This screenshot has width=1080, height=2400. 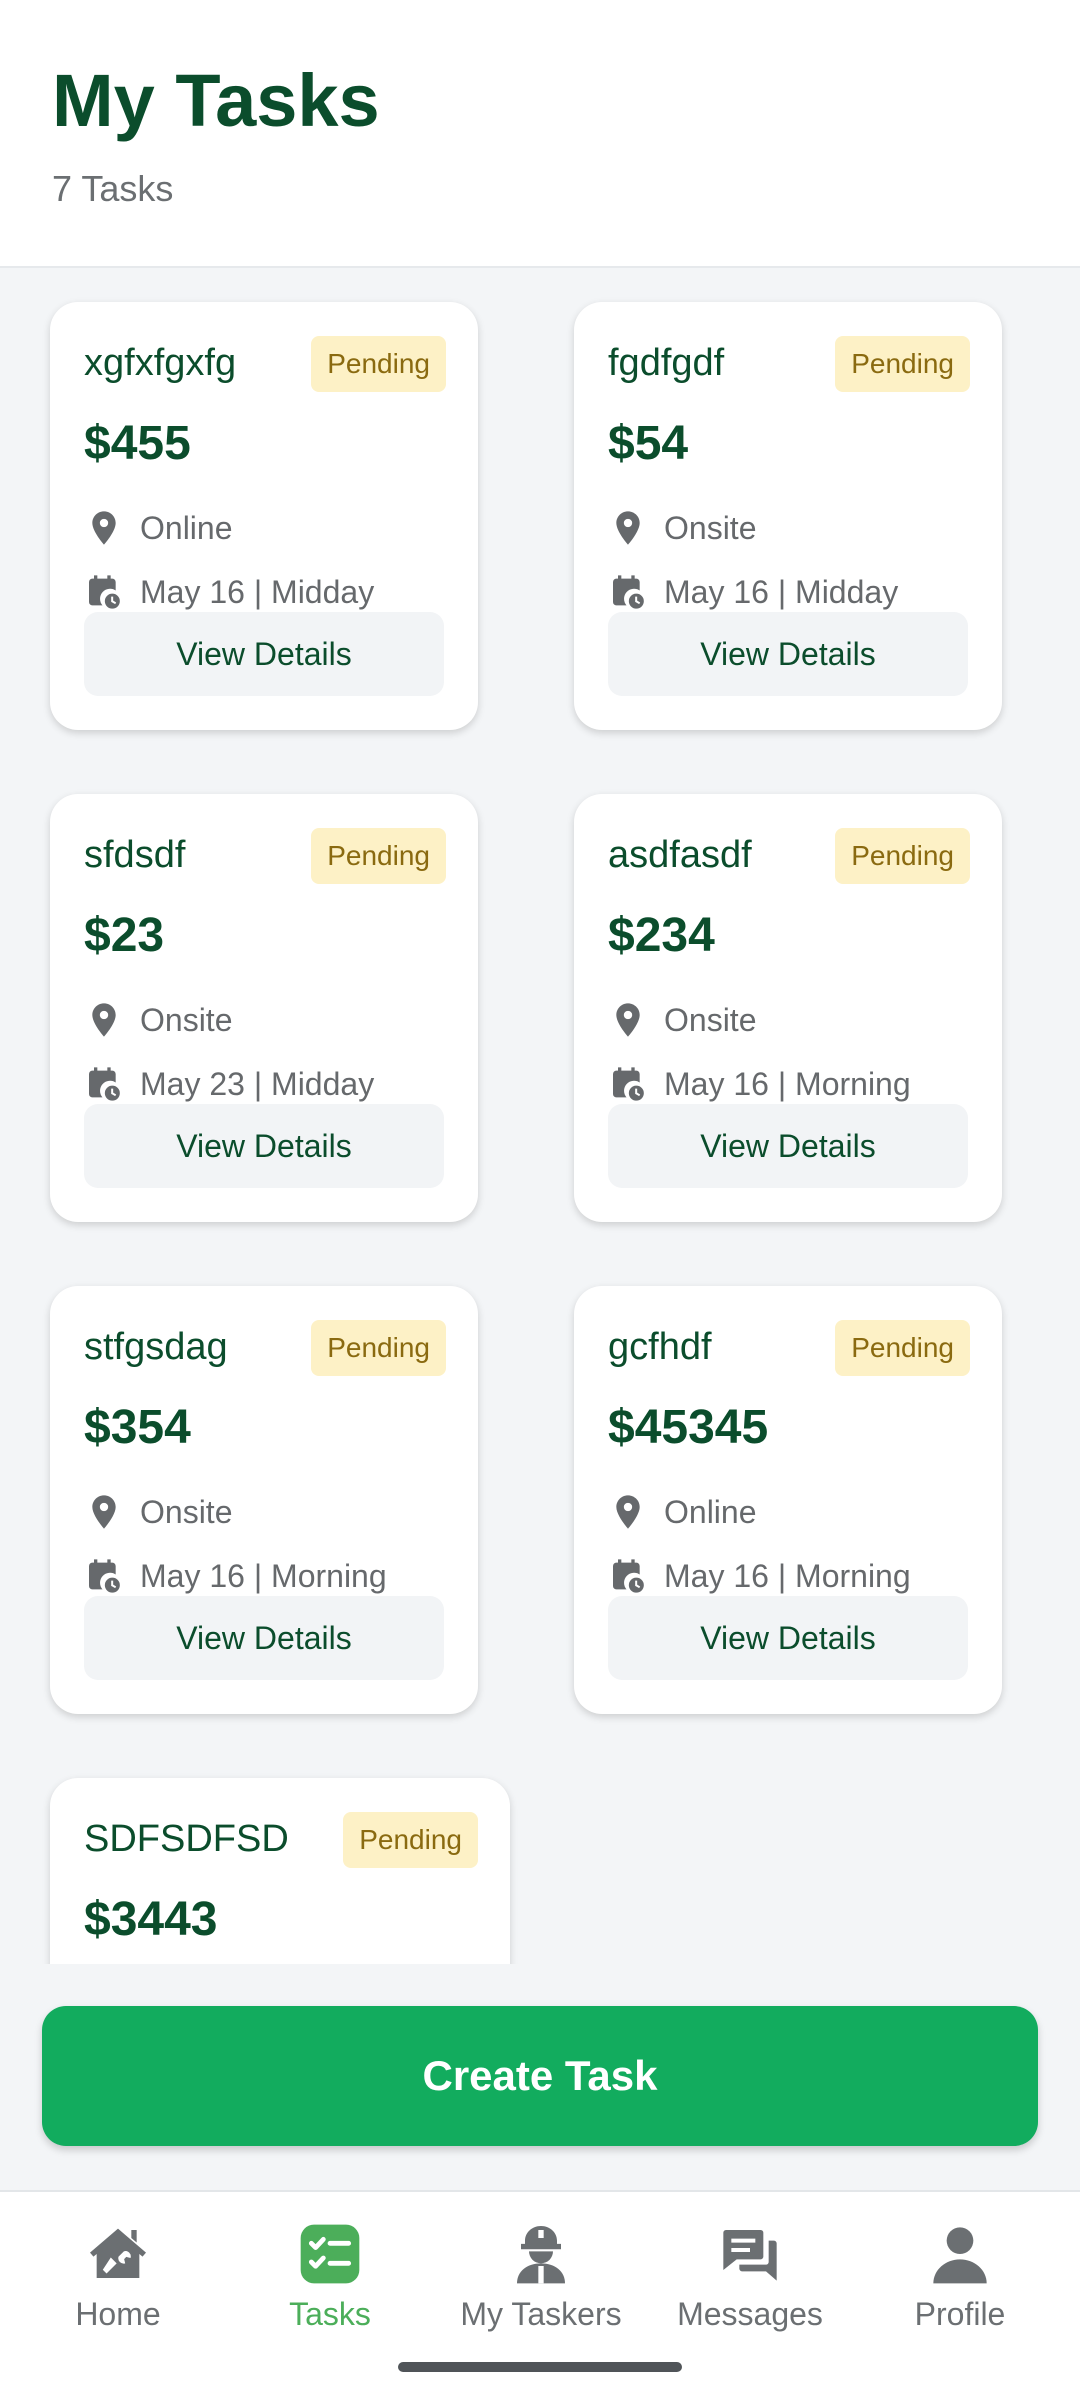 What do you see at coordinates (118, 2314) in the screenshot?
I see `nav-label-home: Home` at bounding box center [118, 2314].